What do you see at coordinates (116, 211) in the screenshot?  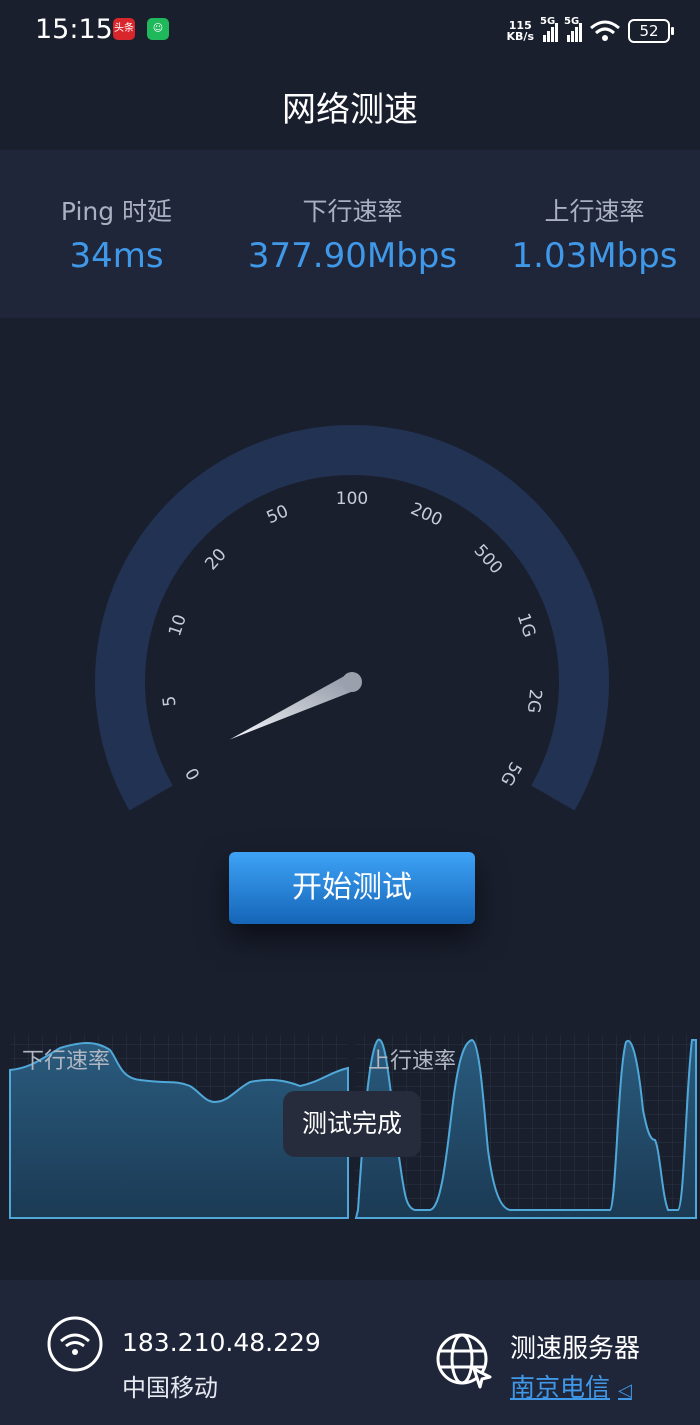 I see `ping-label: Ping 时延` at bounding box center [116, 211].